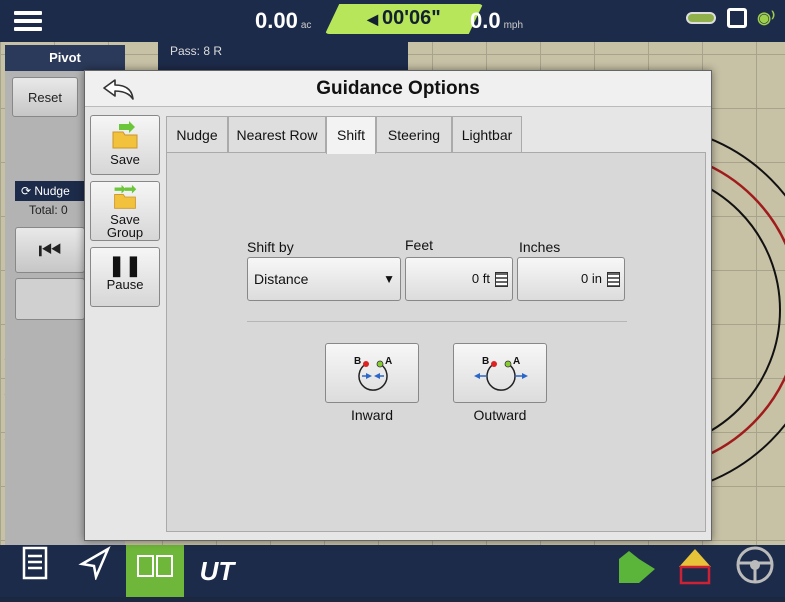 This screenshot has width=785, height=602. Describe the element at coordinates (389, 279) in the screenshot. I see `dropdown-arrow-icon: ▼` at that location.